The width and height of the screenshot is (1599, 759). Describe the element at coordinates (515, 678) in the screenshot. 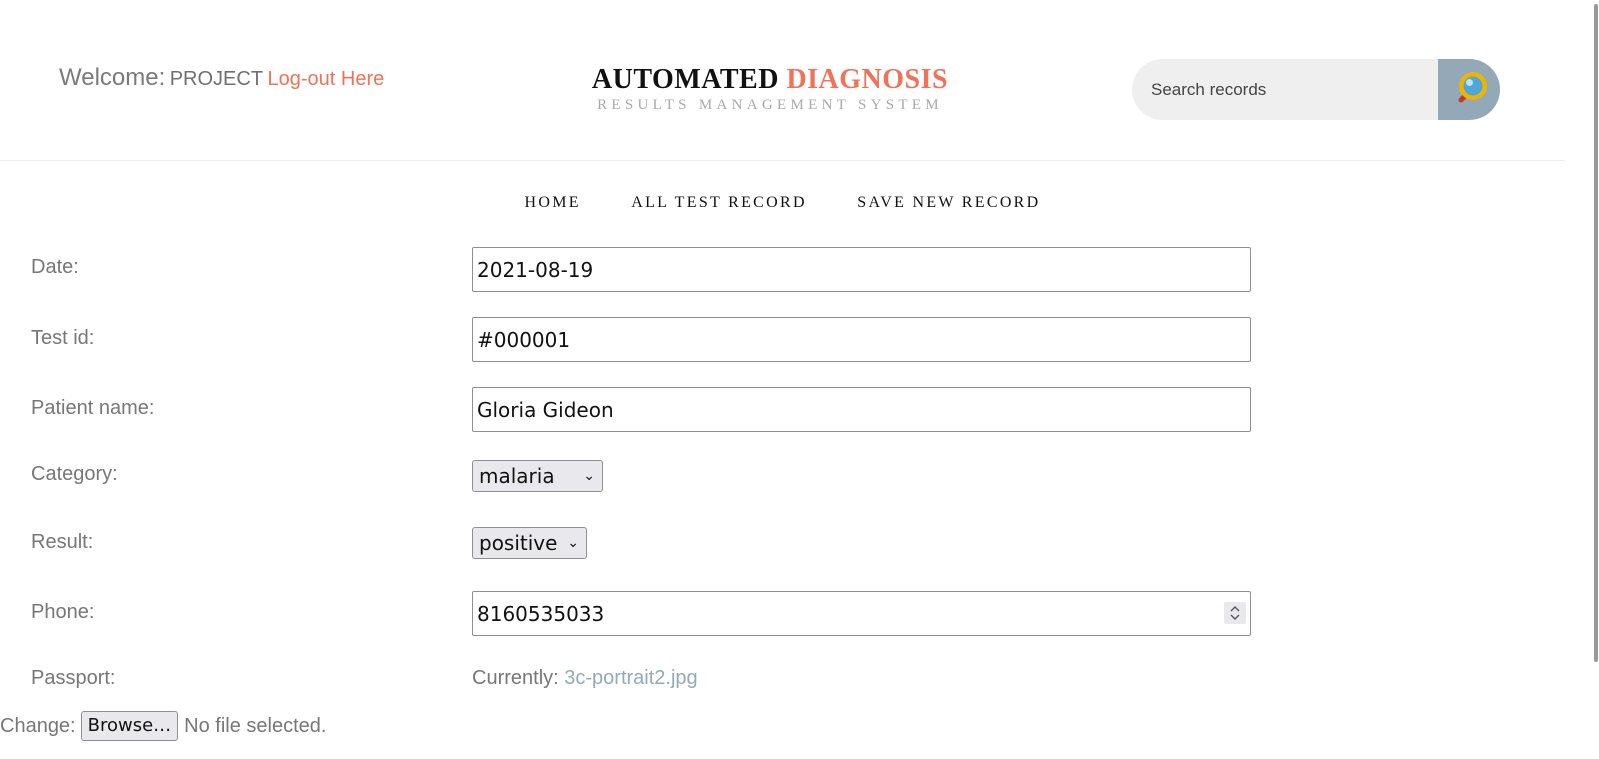

I see `currently-label: Currently:` at that location.